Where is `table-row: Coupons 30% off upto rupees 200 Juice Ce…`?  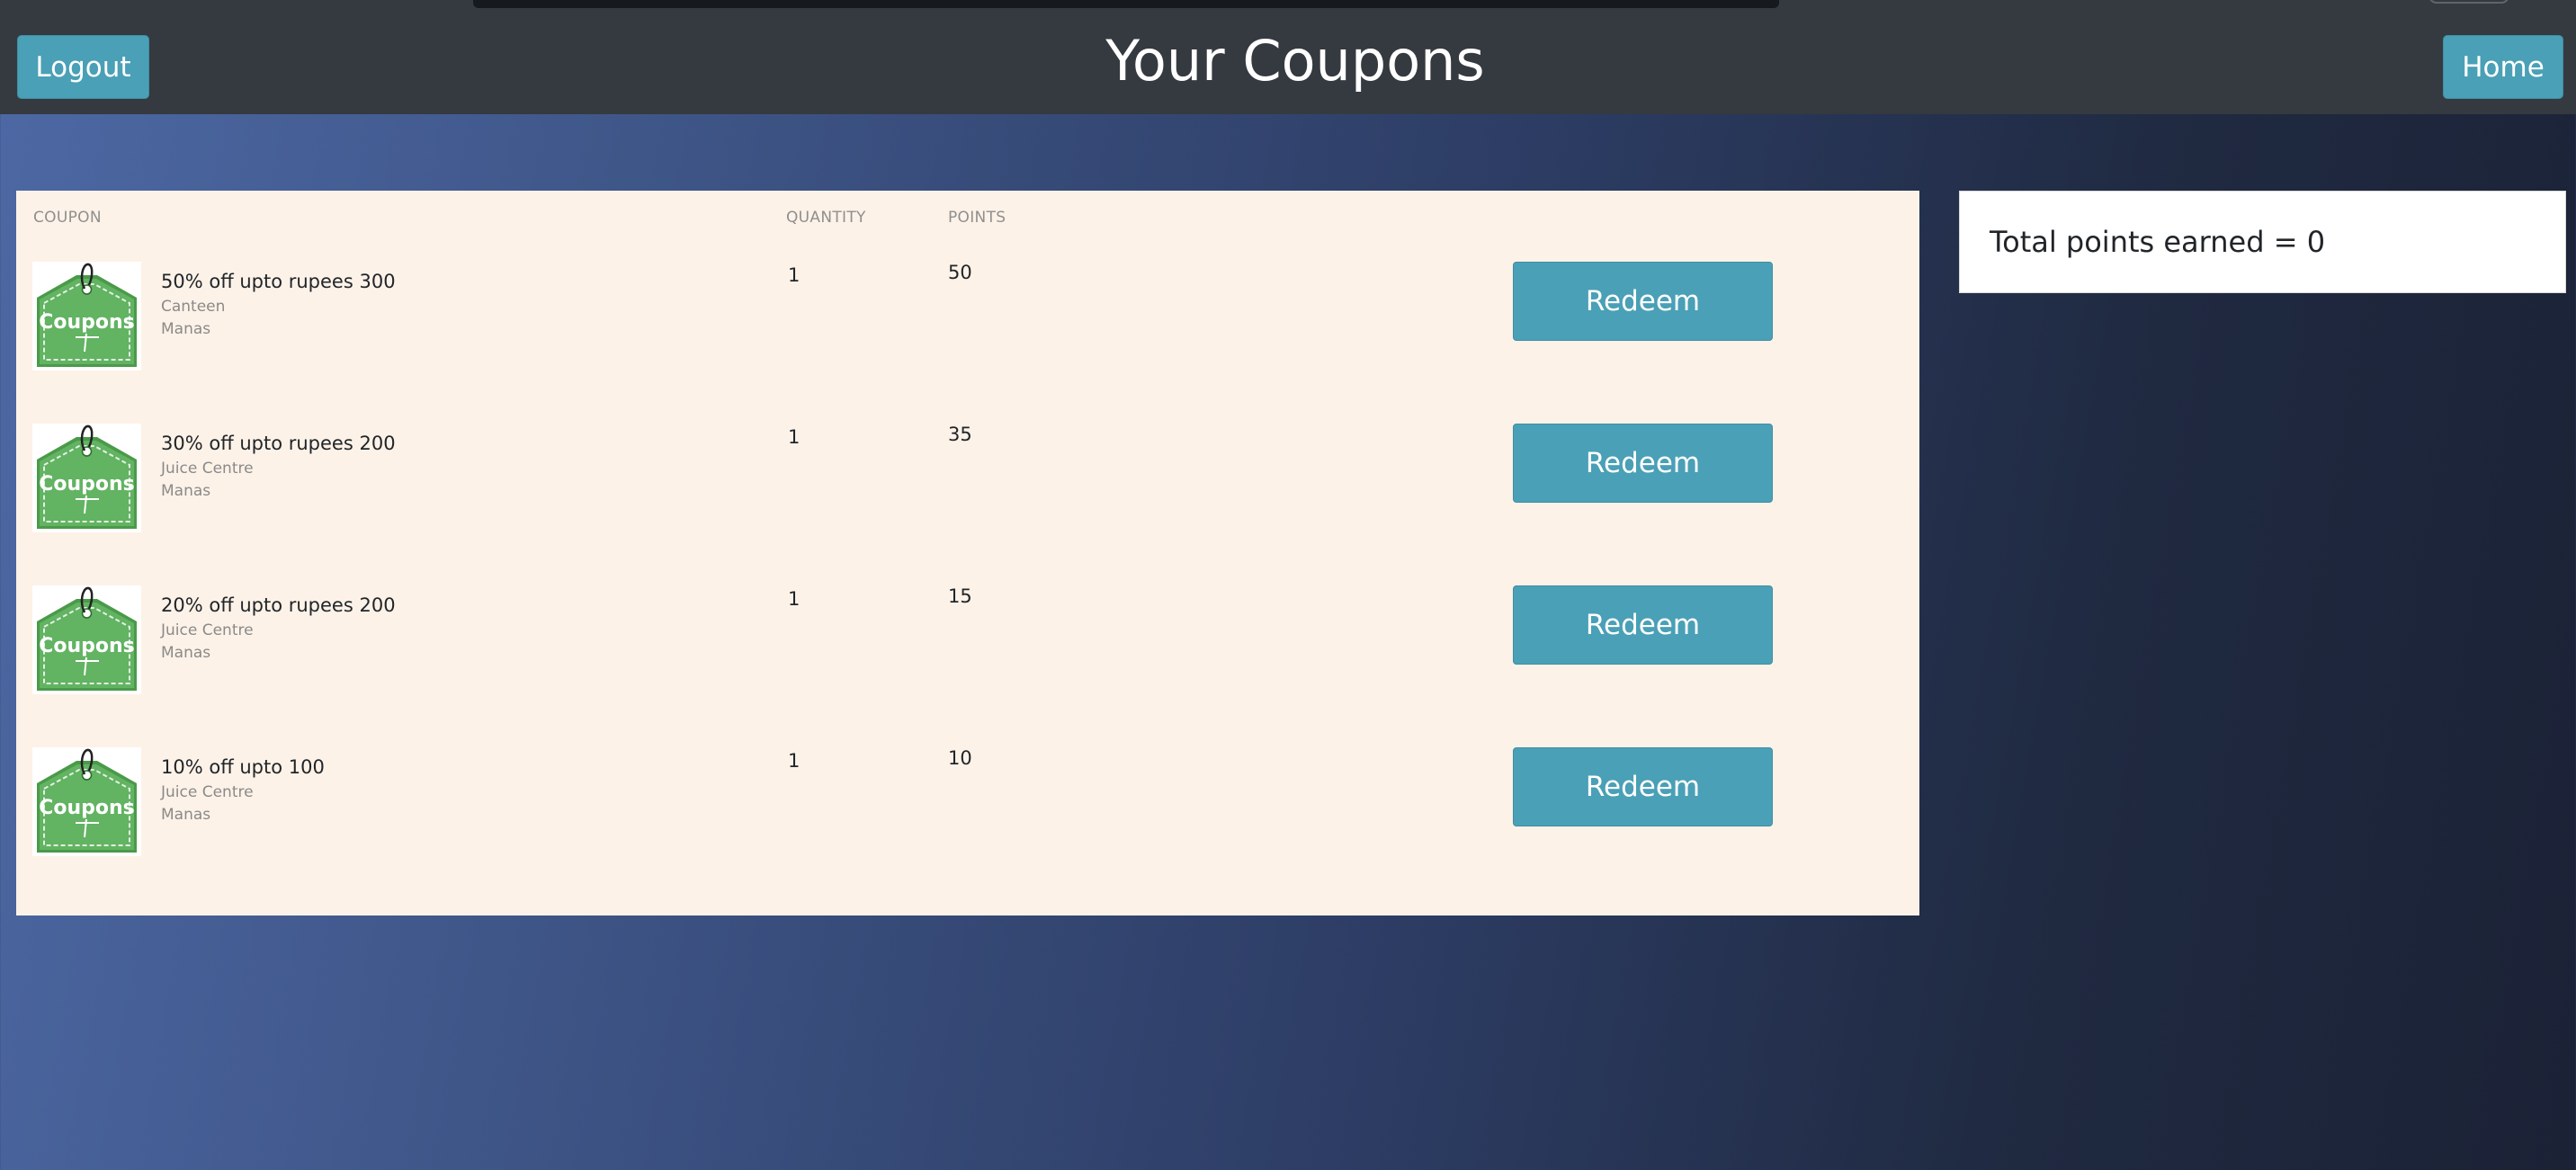
table-row: Coupons 30% off upto rupees 200 Juice Ce… is located at coordinates (967, 505).